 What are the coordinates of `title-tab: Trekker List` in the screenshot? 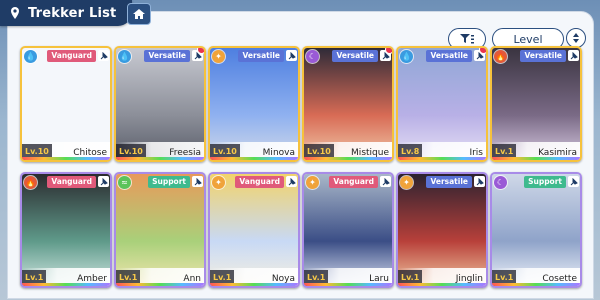 It's located at (66, 13).